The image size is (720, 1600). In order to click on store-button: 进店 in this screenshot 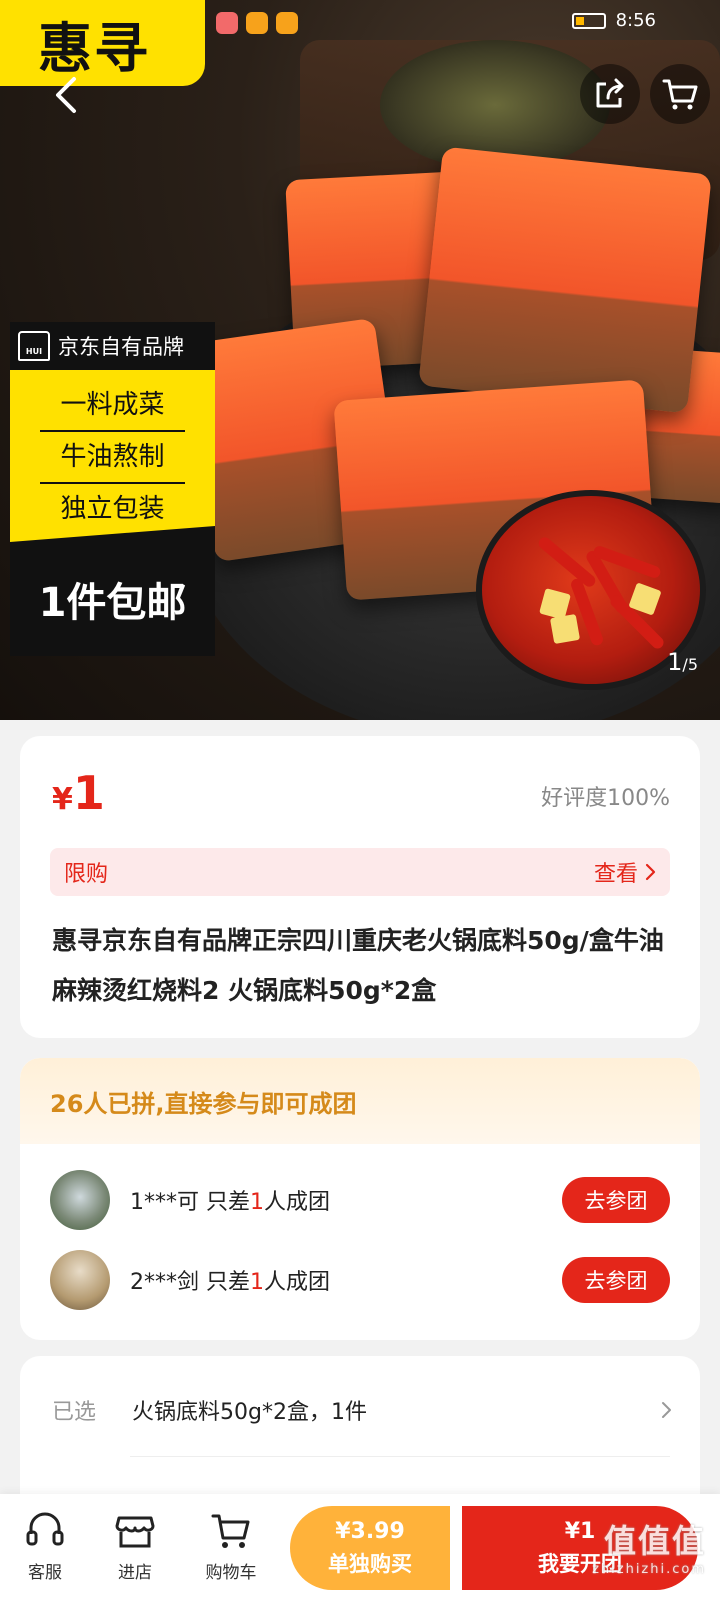, I will do `click(135, 1545)`.